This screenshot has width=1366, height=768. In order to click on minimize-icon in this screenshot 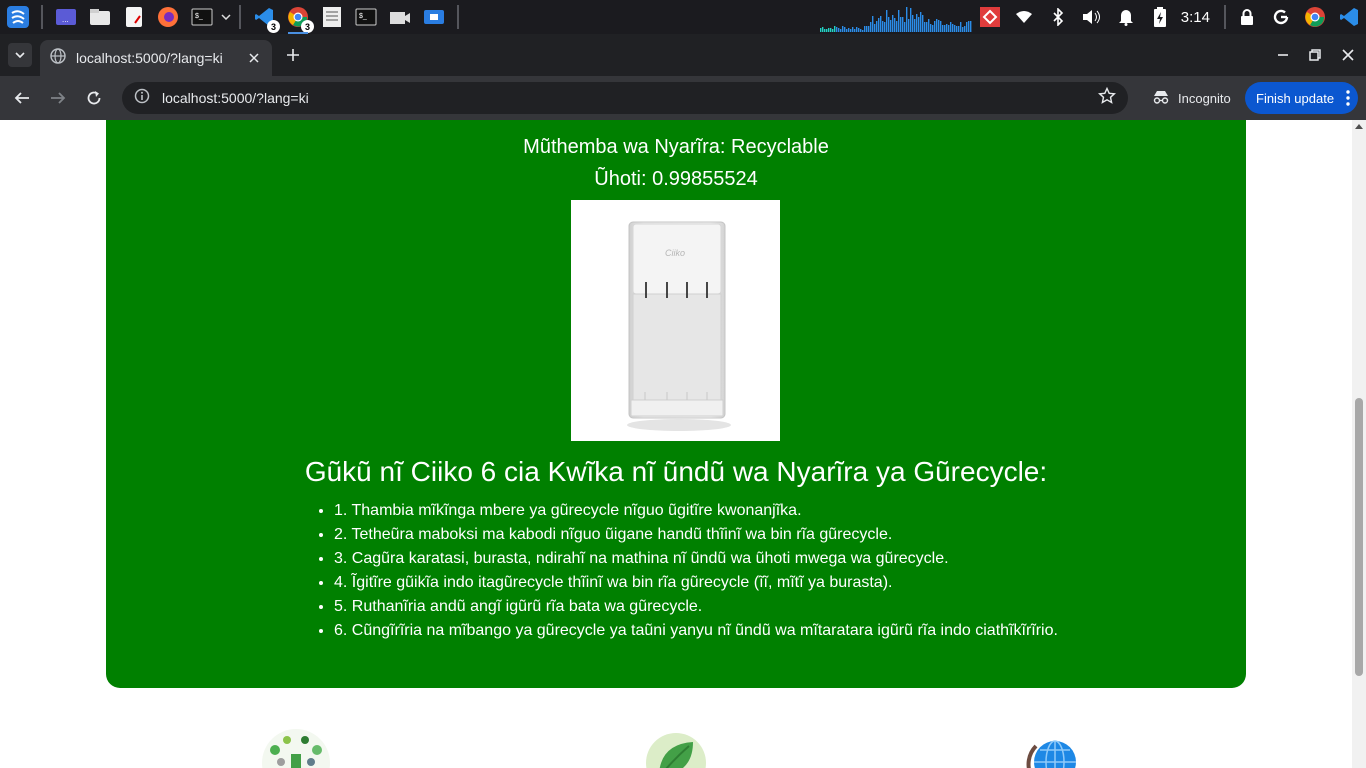, I will do `click(1283, 55)`.